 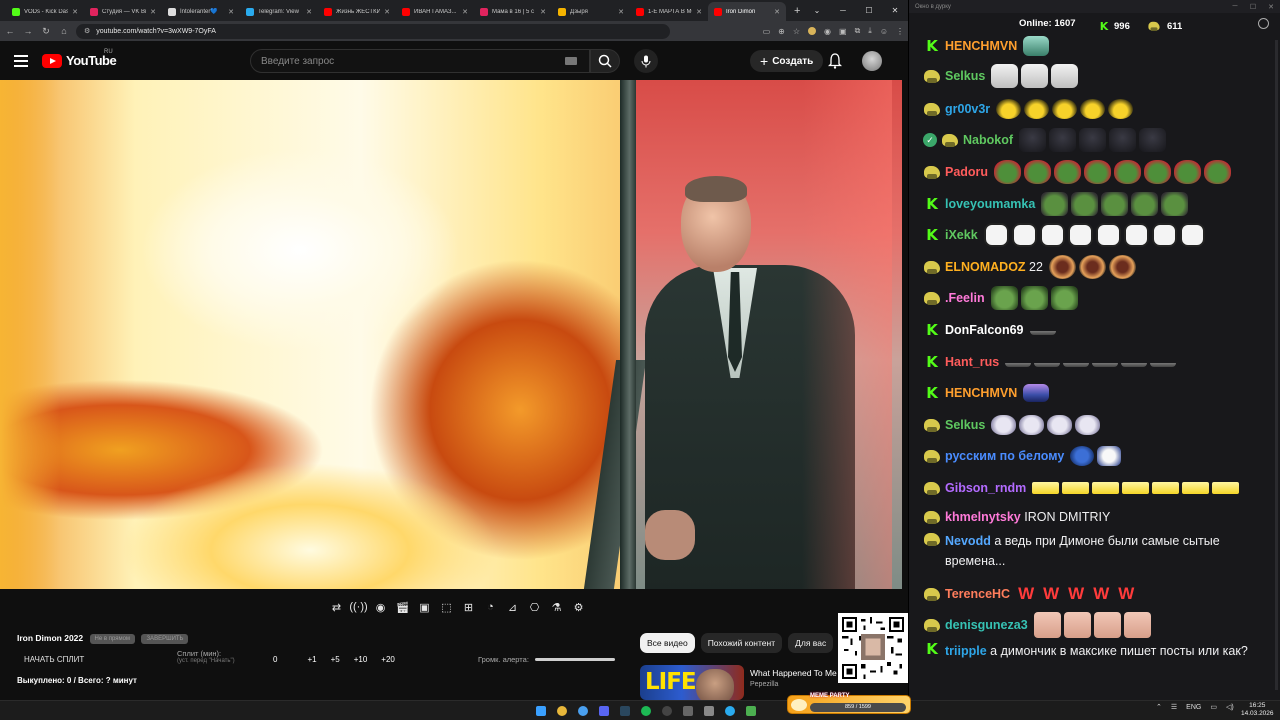 I want to click on chat-username: Hant_rus, so click(x=972, y=362).